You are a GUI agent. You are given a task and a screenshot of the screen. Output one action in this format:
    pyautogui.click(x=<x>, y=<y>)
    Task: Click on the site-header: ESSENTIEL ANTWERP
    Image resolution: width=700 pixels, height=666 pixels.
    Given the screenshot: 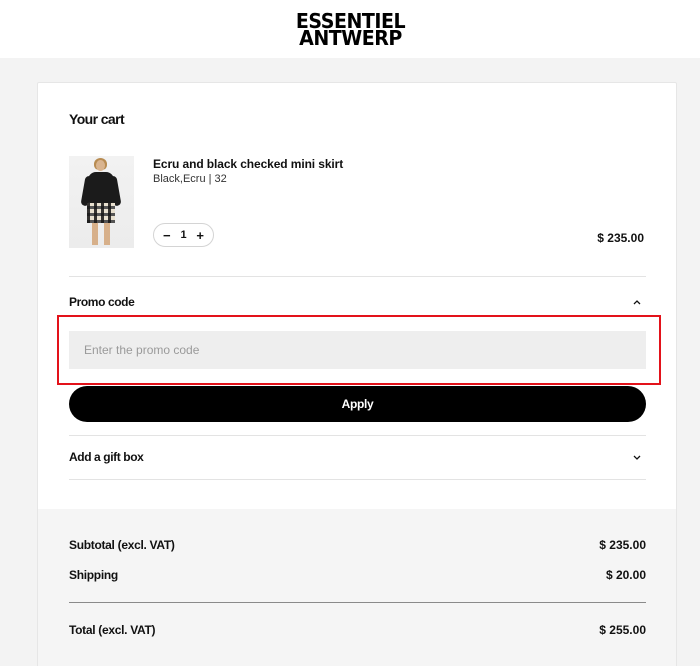 What is the action you would take?
    pyautogui.click(x=350, y=29)
    